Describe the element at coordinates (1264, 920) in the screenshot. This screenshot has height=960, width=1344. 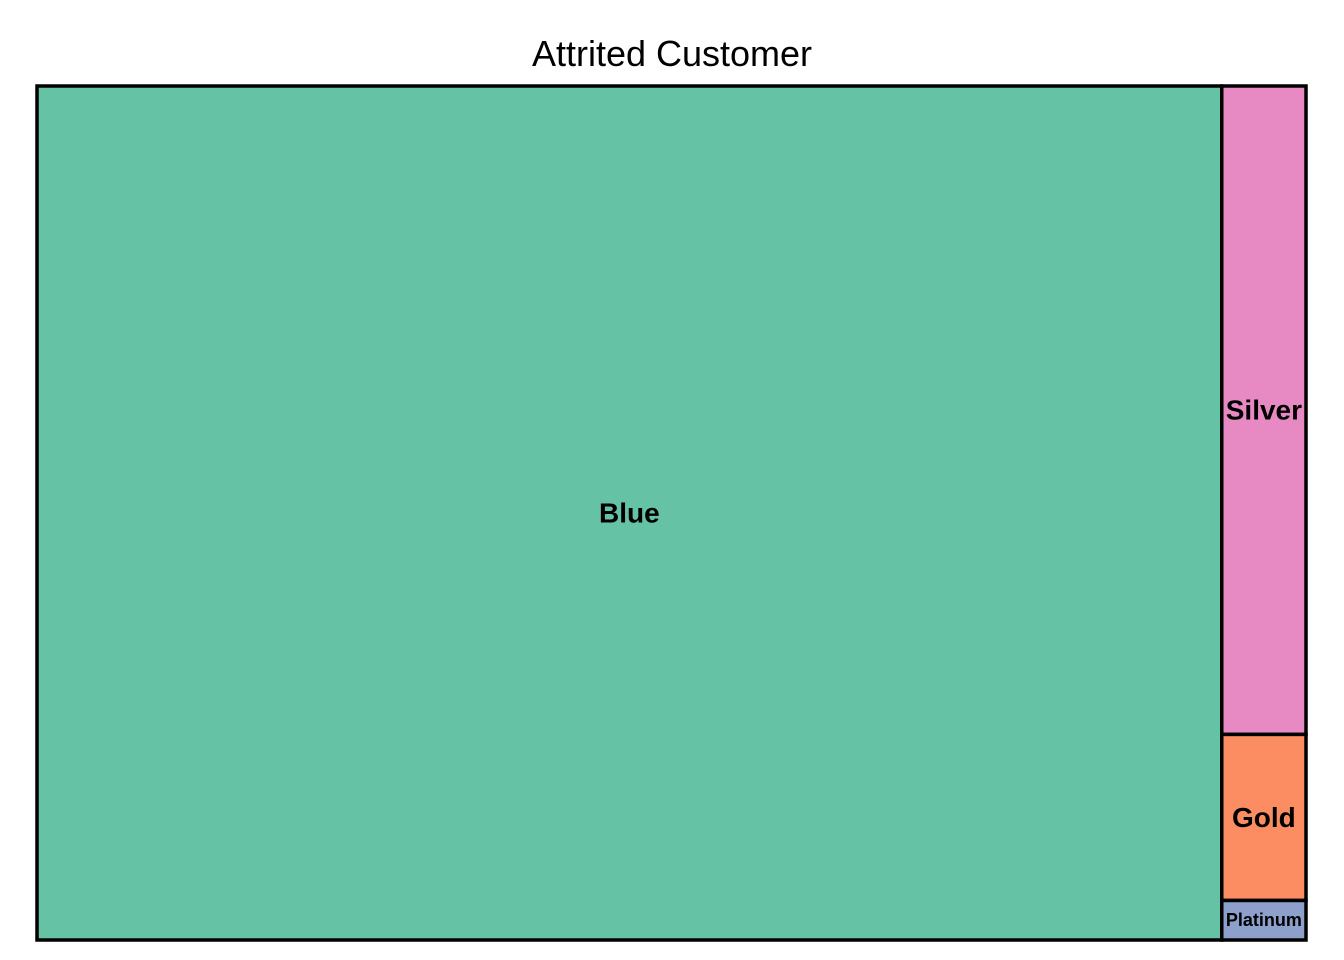
I see `tile-label-platinum: Platinum` at that location.